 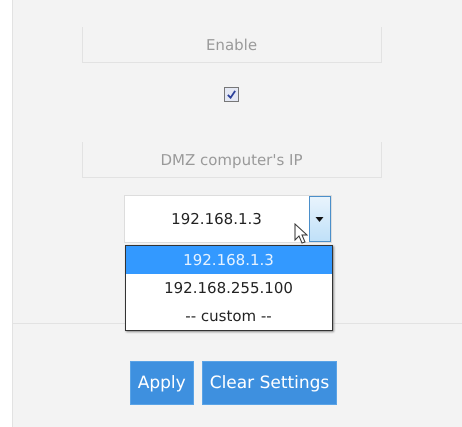 I want to click on field-label: DMZ computer's IP, so click(x=232, y=160).